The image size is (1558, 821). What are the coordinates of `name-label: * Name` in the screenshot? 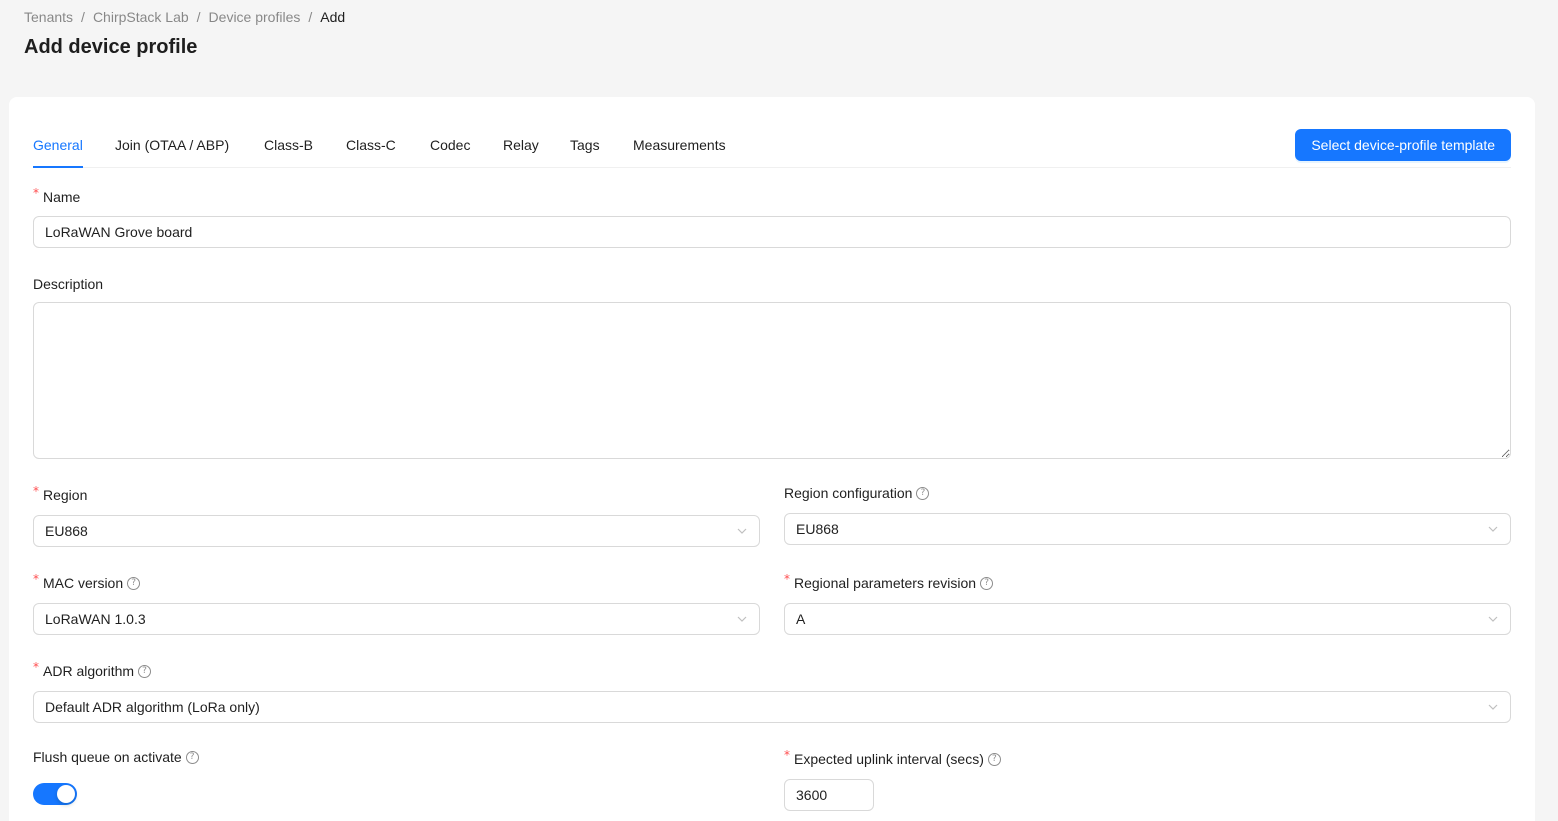 It's located at (57, 195).